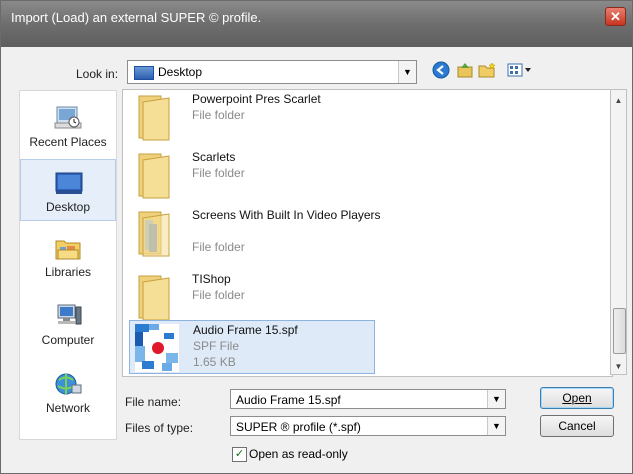  What do you see at coordinates (577, 426) in the screenshot?
I see `cancel-button: Cancel` at bounding box center [577, 426].